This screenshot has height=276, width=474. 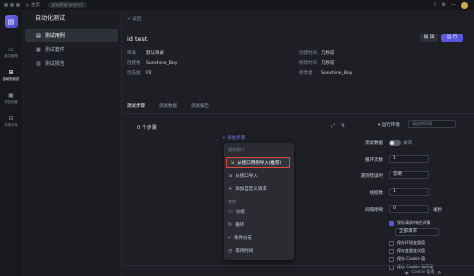 I want to click on env-select: 请选择环境, so click(x=432, y=124).